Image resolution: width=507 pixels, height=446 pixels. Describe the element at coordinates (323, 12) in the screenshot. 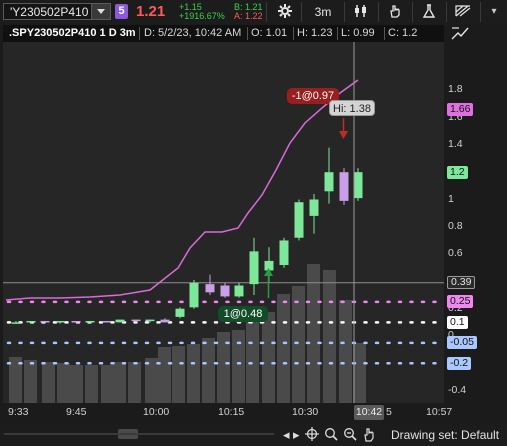

I see `timeframe-button: 3m` at that location.